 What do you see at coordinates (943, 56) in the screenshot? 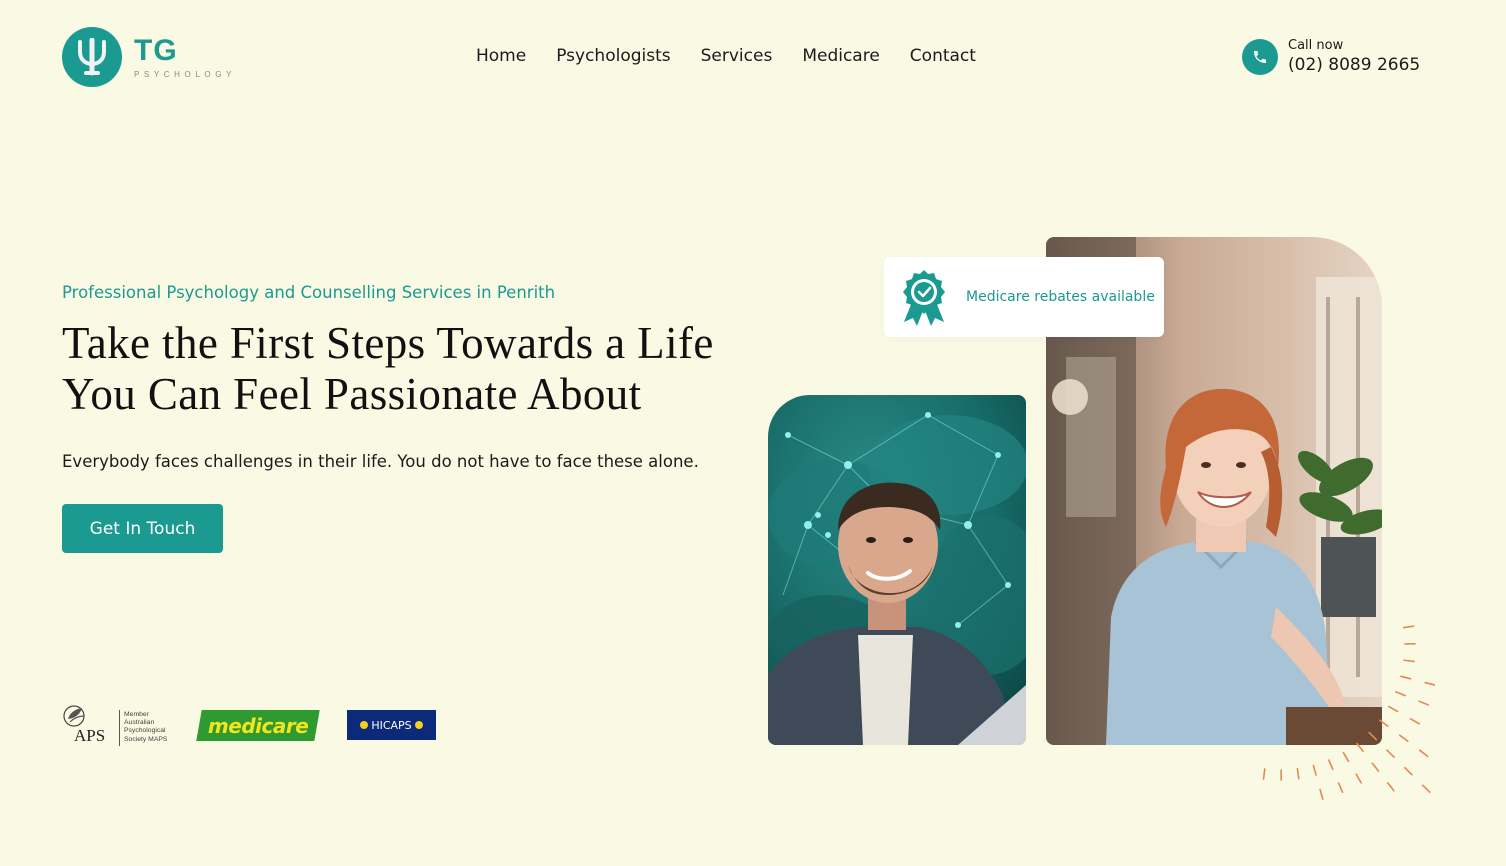
I see `nav-contact: Contact` at bounding box center [943, 56].